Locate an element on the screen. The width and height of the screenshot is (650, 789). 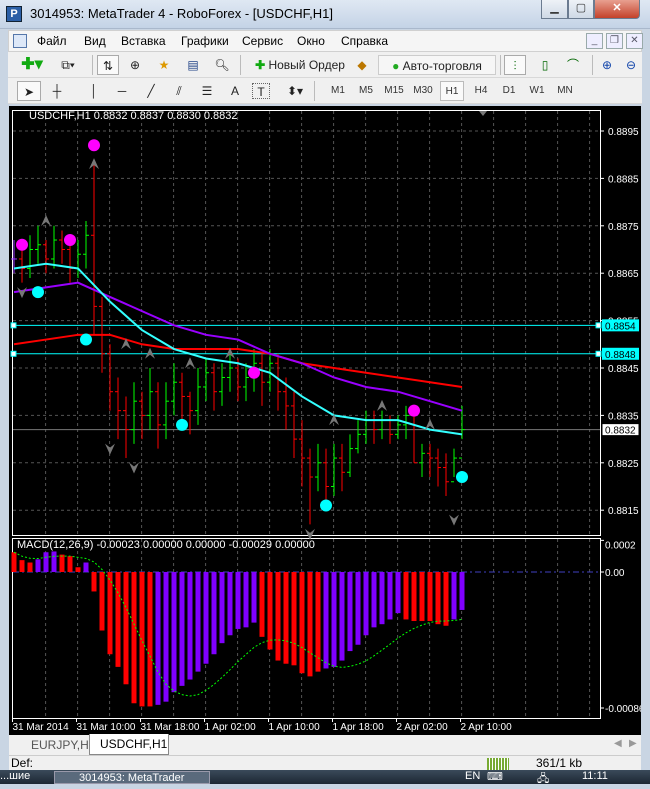
menu-help: Справка is located at coordinates (364, 41).